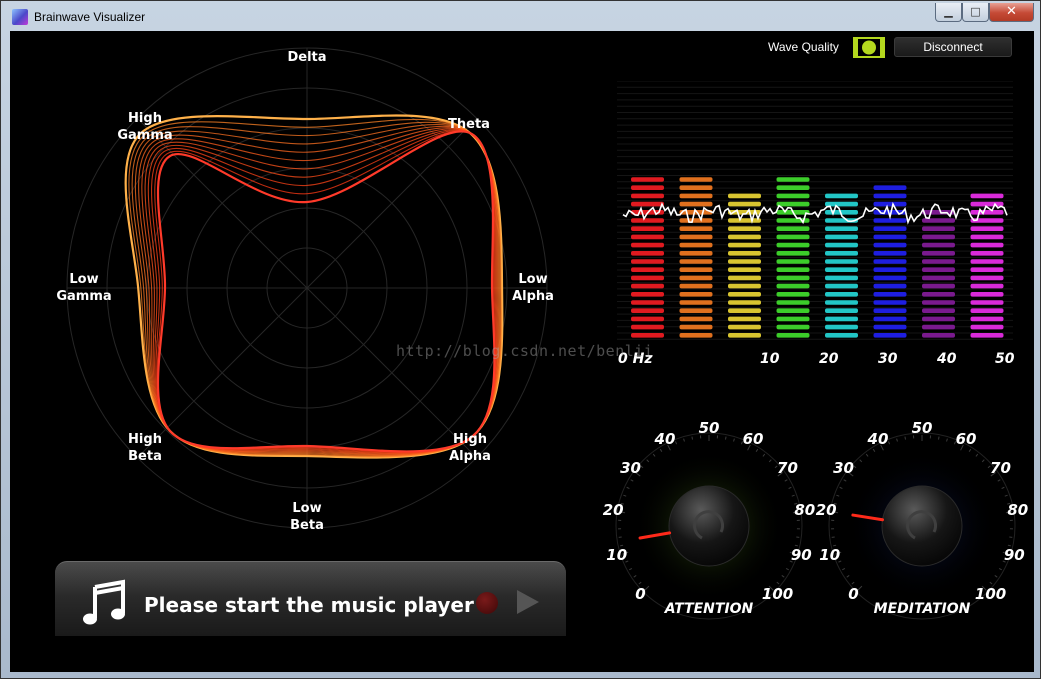  Describe the element at coordinates (948, 12) in the screenshot. I see `minimize-button: ▁` at that location.